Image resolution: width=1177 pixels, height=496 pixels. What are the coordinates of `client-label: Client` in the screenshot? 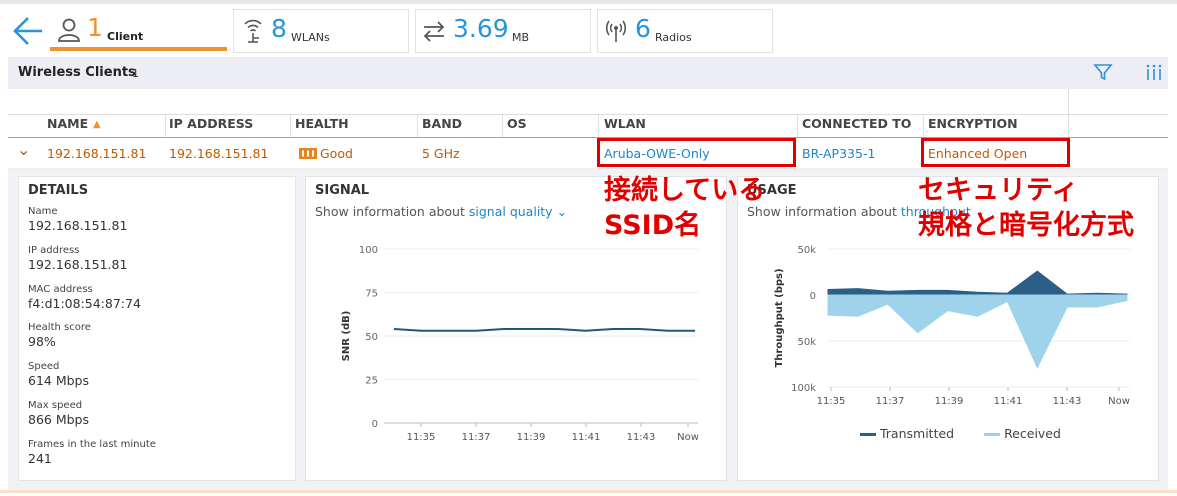 It's located at (125, 36).